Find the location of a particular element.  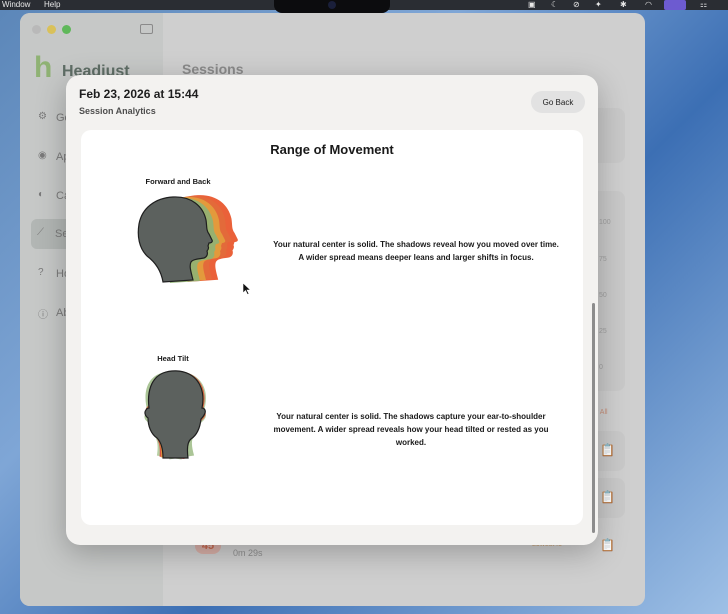

axis-tick: 0 is located at coordinates (601, 367).